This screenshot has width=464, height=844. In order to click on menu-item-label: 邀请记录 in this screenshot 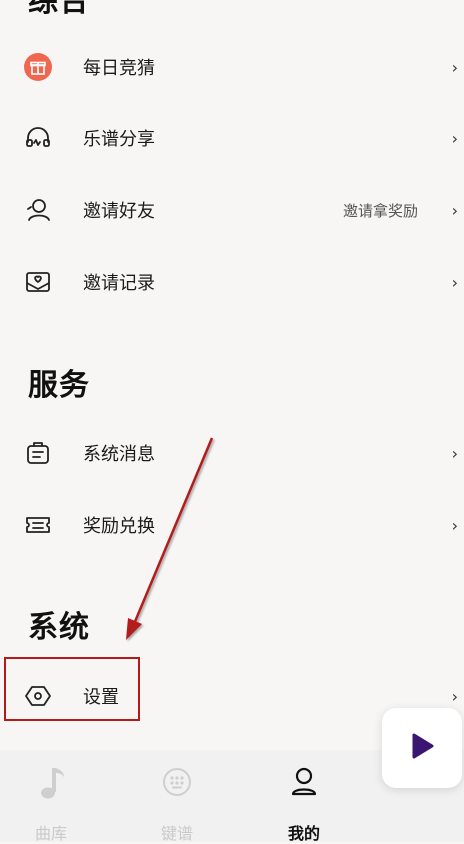, I will do `click(119, 283)`.